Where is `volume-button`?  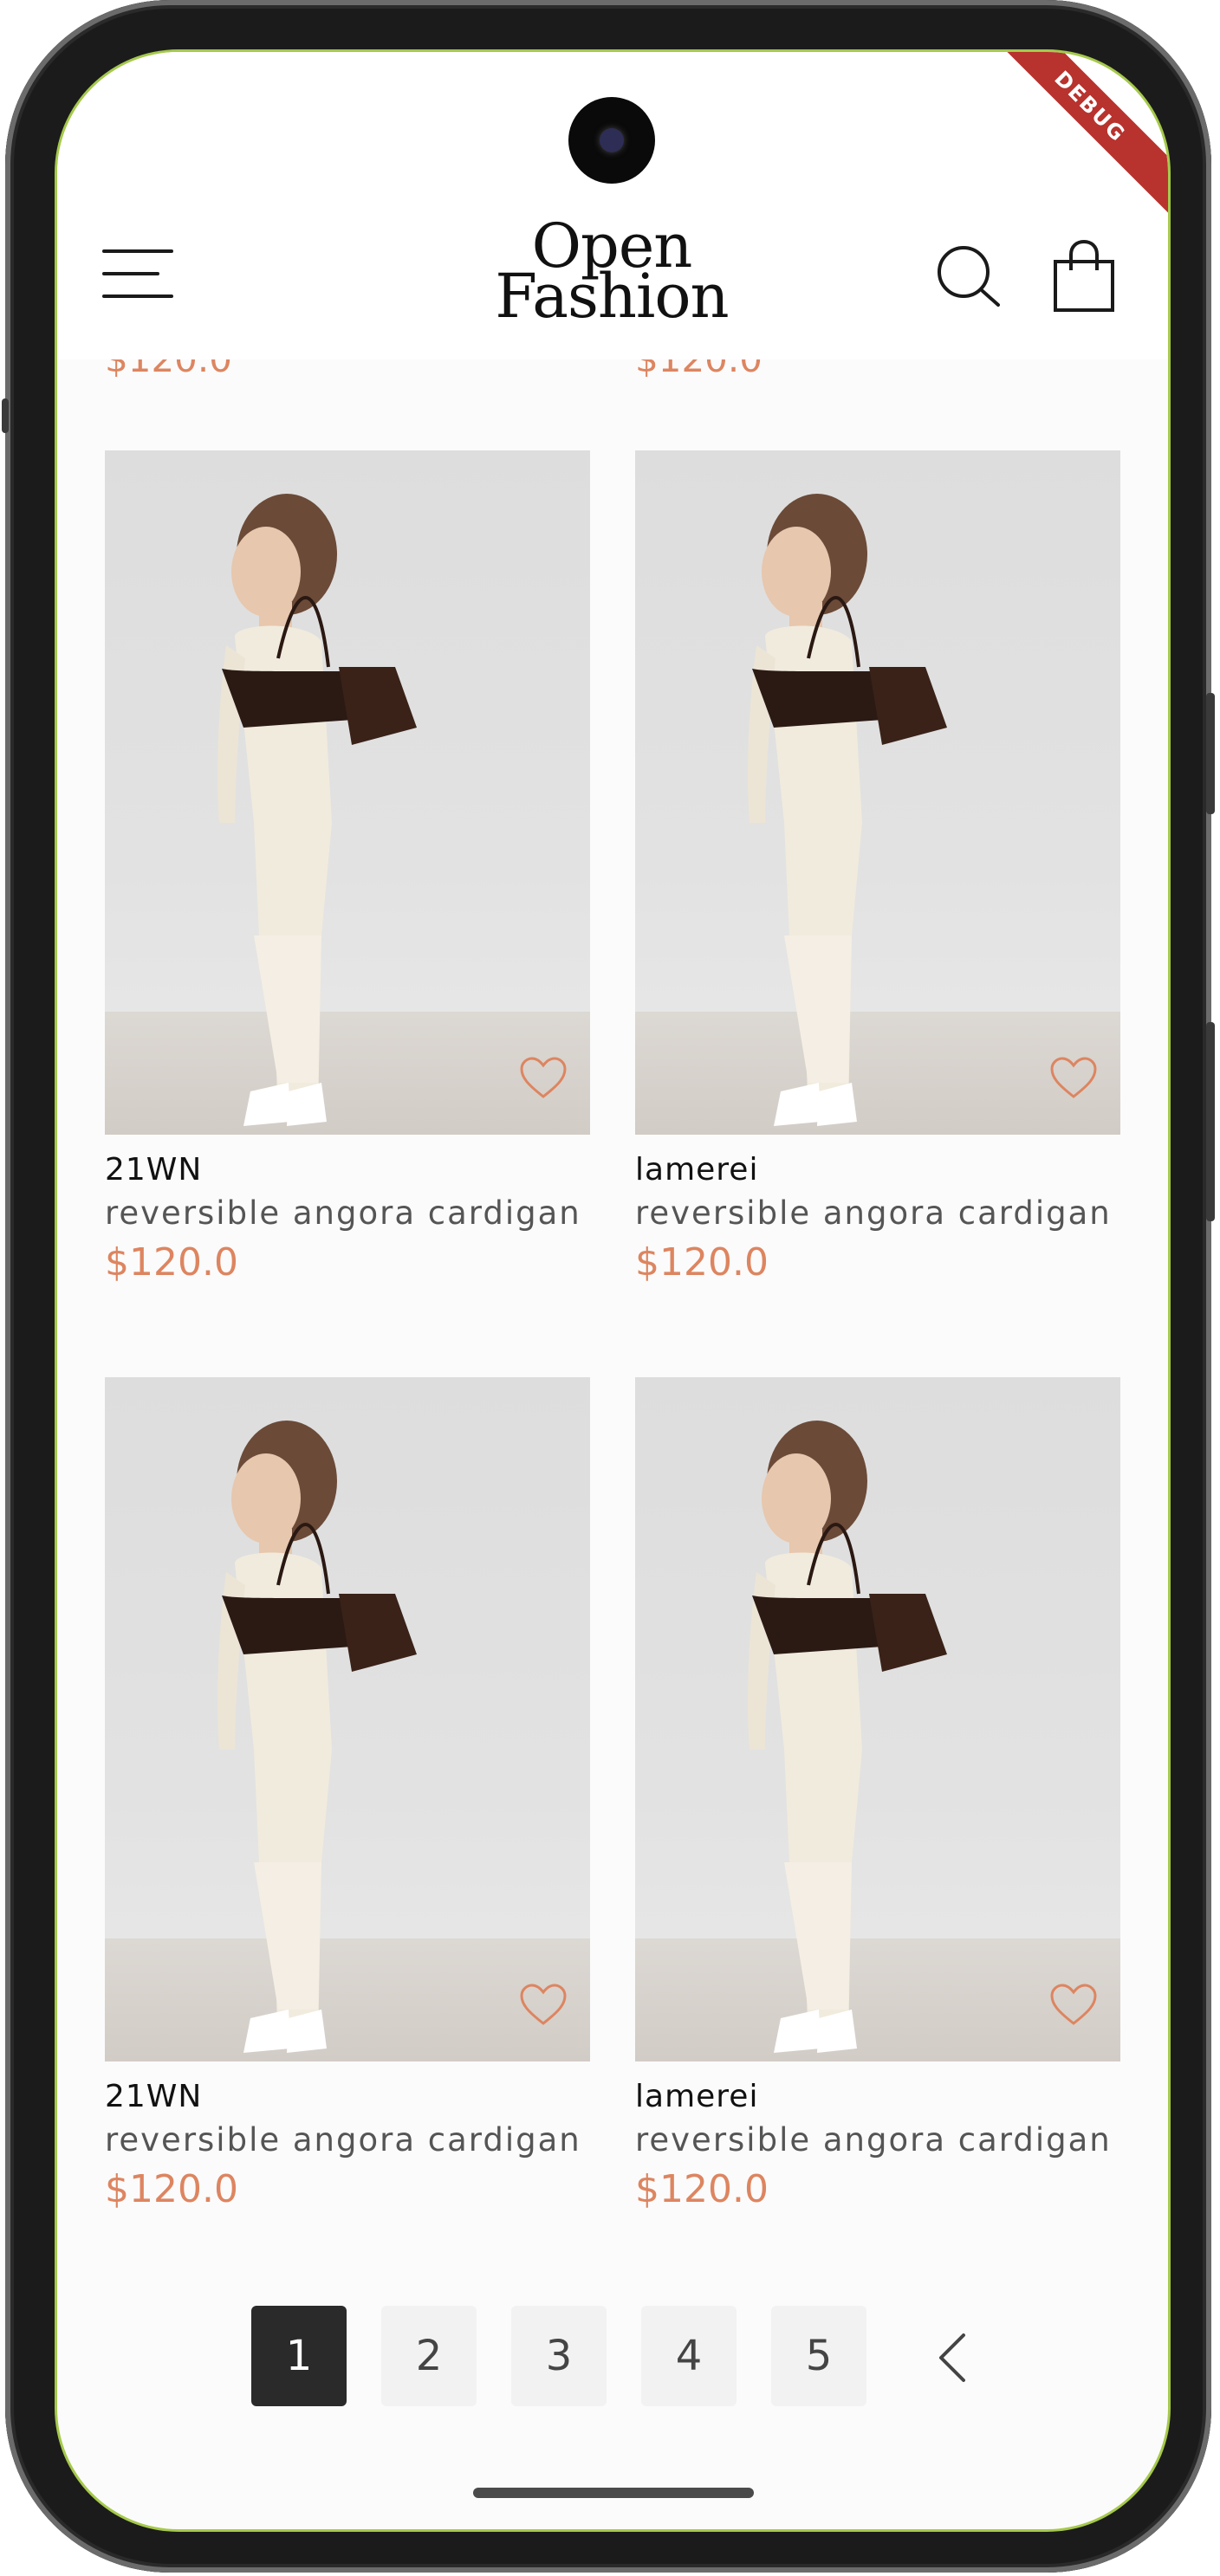 volume-button is located at coordinates (1211, 753).